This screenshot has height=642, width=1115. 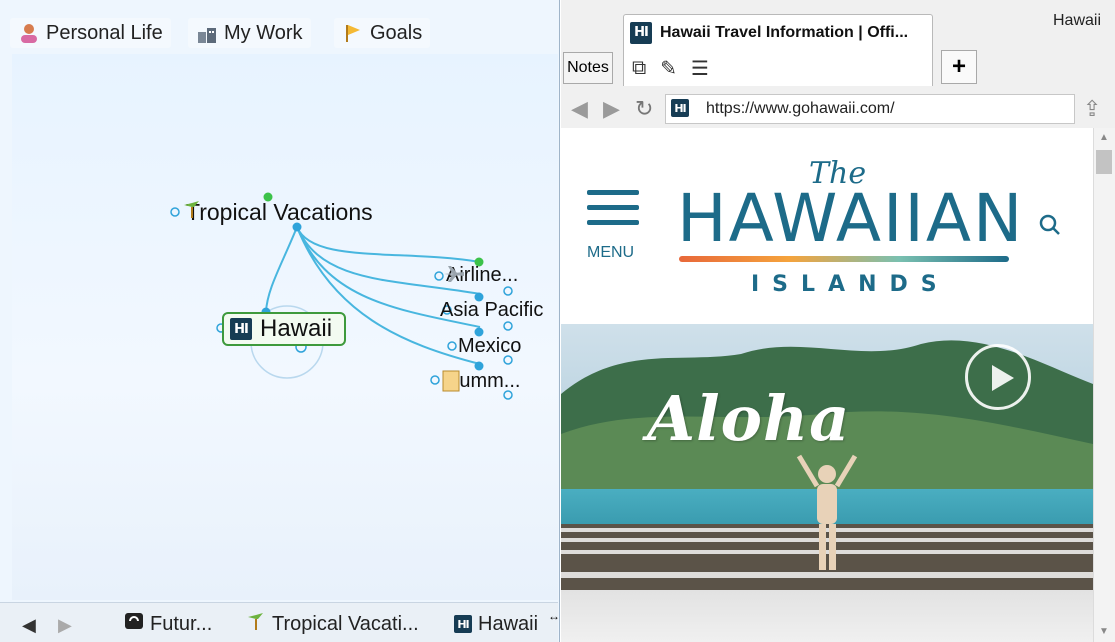 I want to click on history-item-hawaii: HI Hawaii, so click(x=496, y=624).